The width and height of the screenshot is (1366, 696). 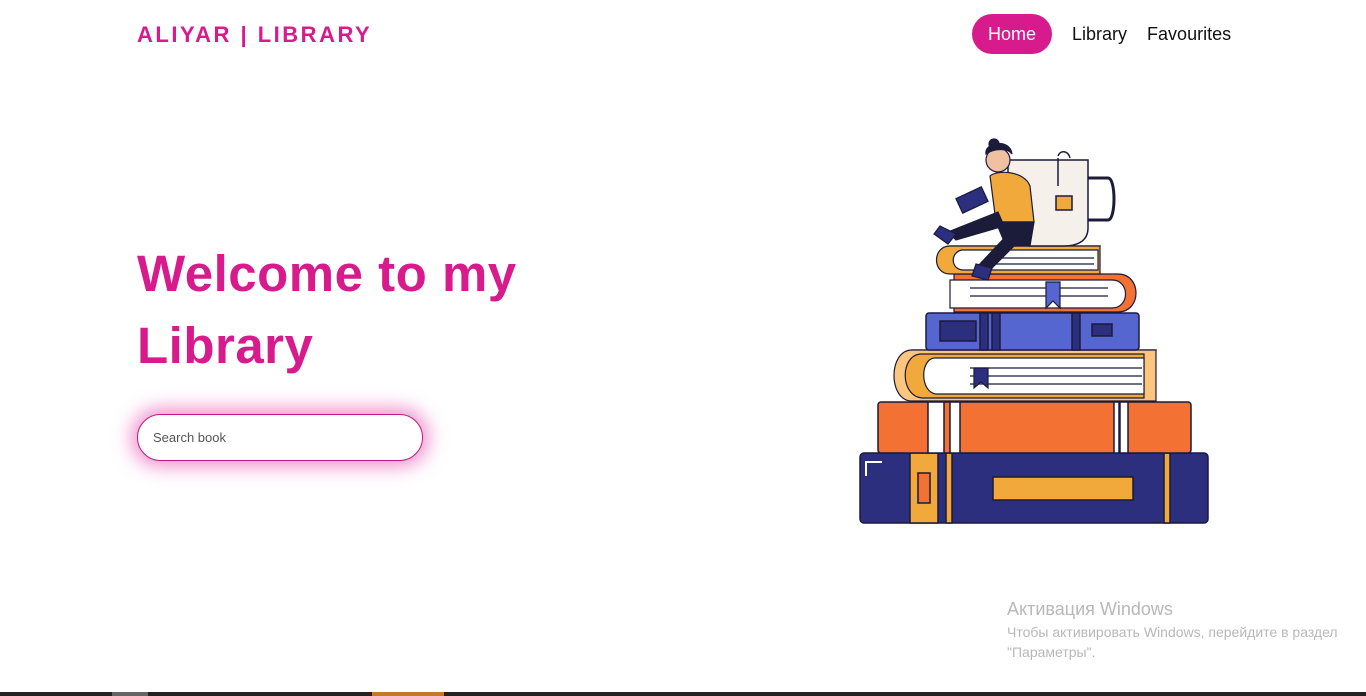 What do you see at coordinates (1099, 34) in the screenshot?
I see `nav-library-link: Library` at bounding box center [1099, 34].